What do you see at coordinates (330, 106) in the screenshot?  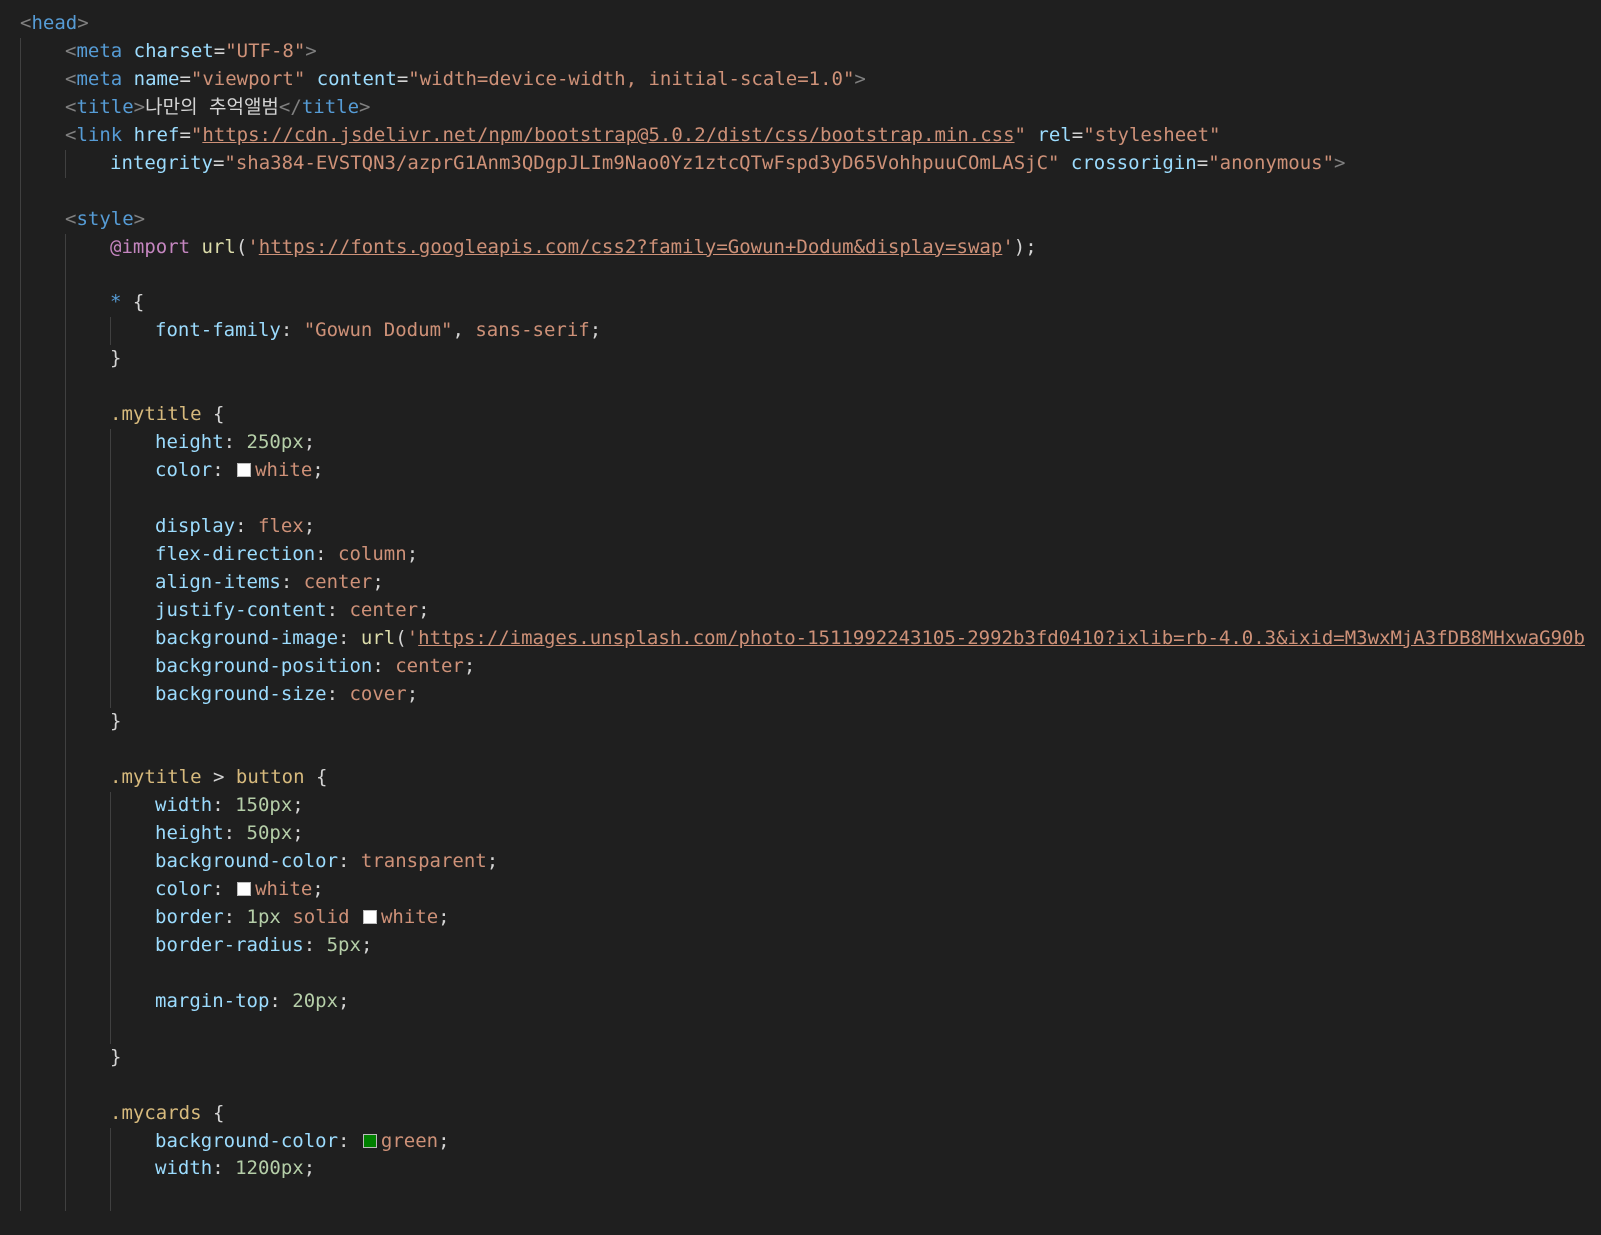 I see `code-token: title` at bounding box center [330, 106].